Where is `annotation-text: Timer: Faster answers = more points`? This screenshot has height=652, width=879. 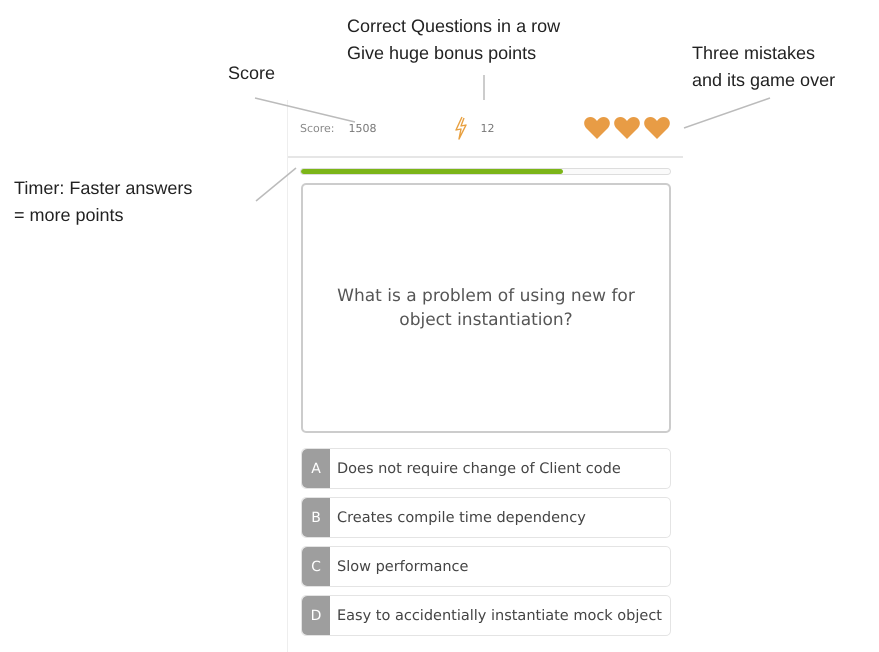
annotation-text: Timer: Faster answers = more points is located at coordinates (104, 202).